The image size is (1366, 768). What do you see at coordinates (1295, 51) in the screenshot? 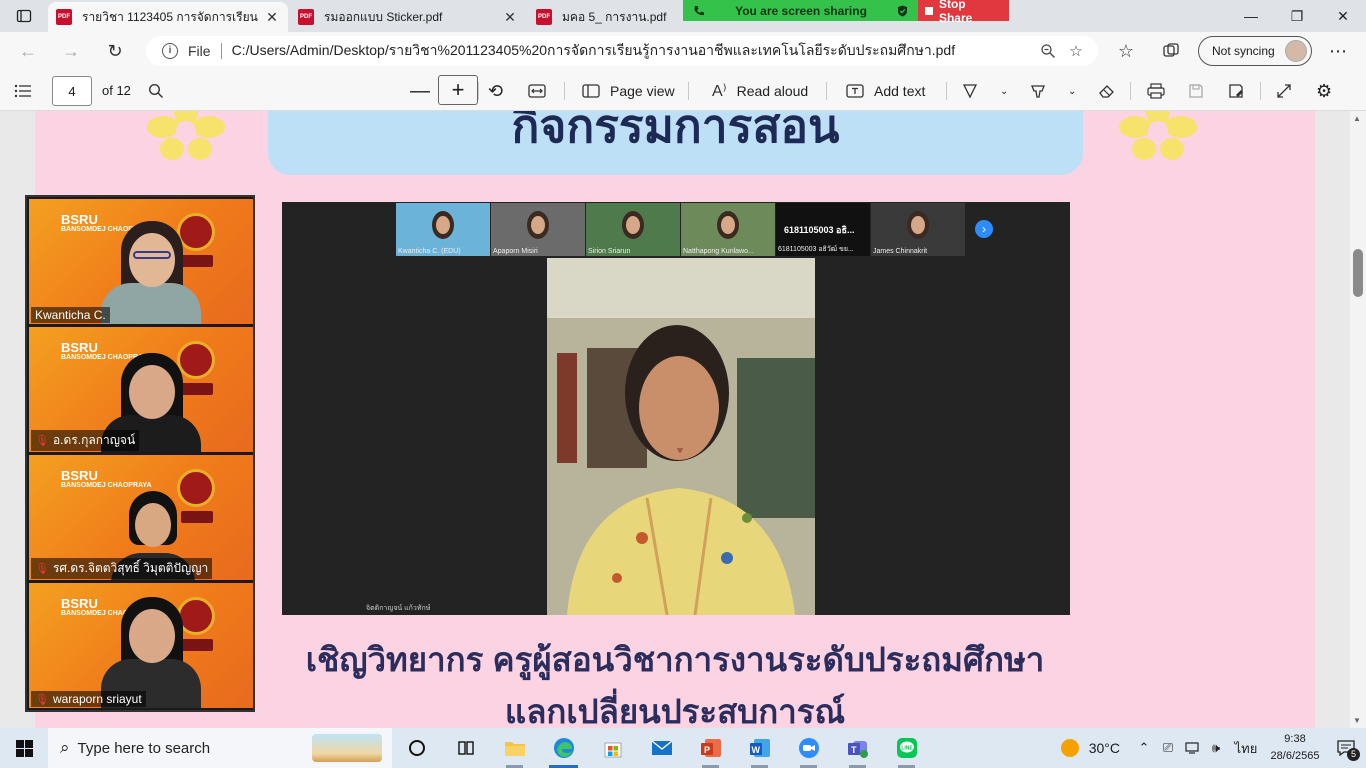
I see `avatar` at bounding box center [1295, 51].